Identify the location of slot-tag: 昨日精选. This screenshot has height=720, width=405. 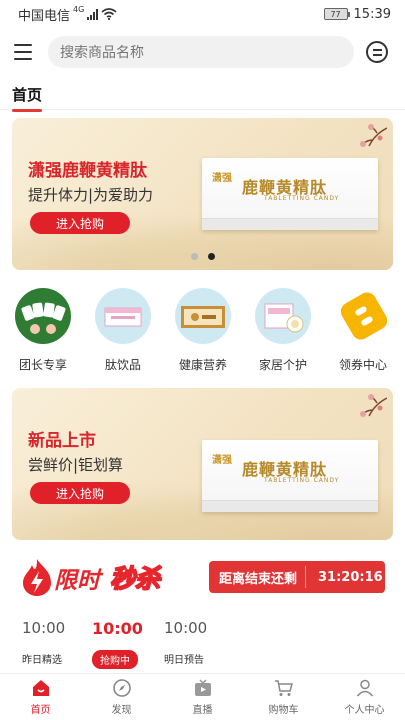
(42, 660).